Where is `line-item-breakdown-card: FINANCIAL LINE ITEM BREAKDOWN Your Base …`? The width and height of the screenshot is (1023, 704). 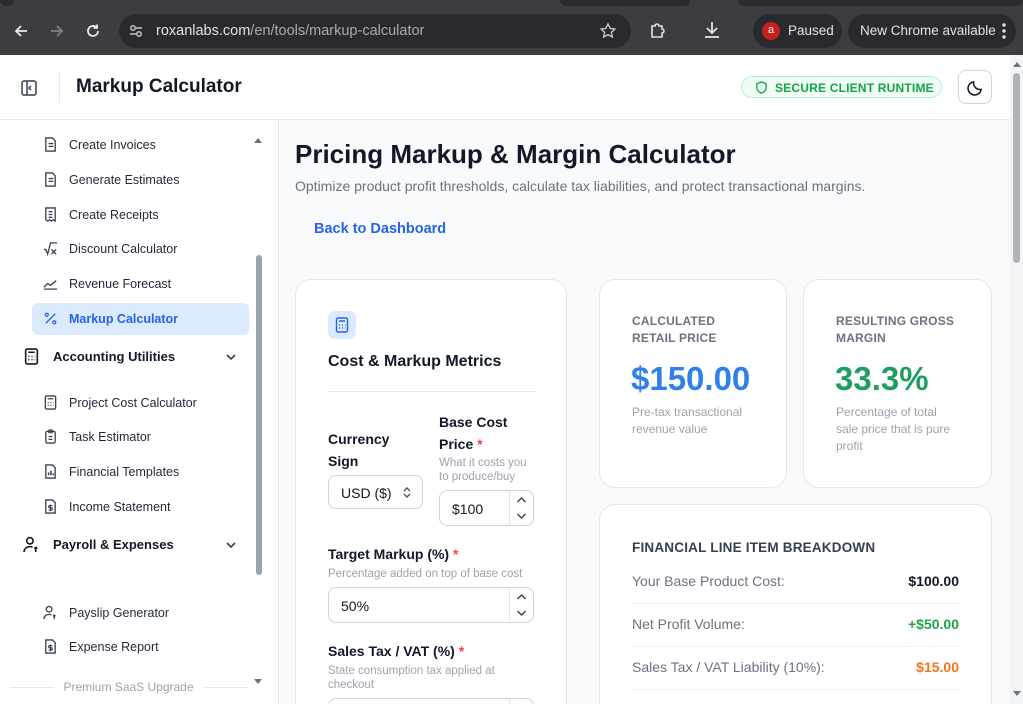
line-item-breakdown-card: FINANCIAL LINE ITEM BREAKDOWN Your Base … is located at coordinates (795, 604).